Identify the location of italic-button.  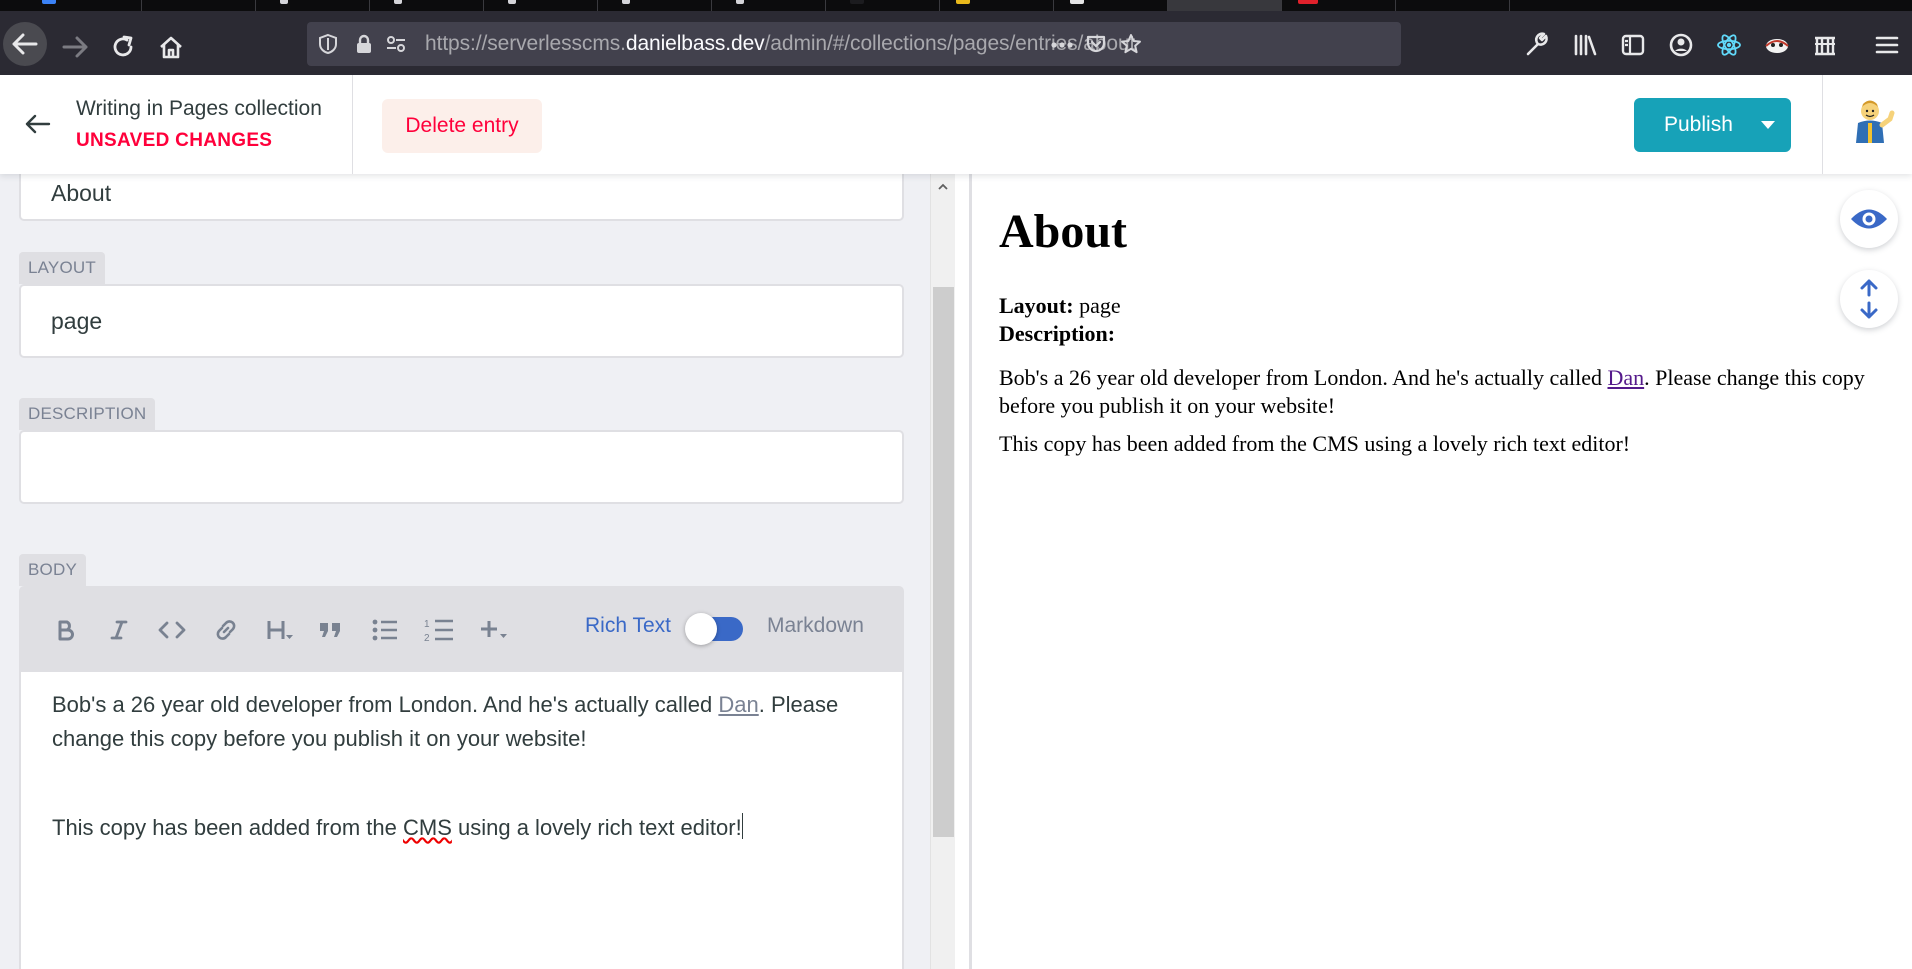
(119, 630).